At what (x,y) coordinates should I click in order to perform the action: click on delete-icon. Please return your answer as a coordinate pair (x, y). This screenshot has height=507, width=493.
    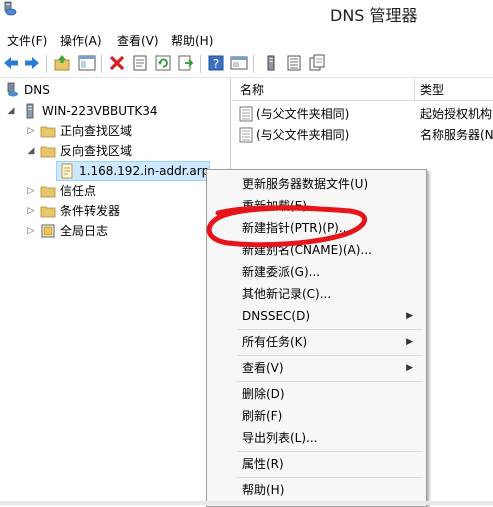
    Looking at the image, I should click on (117, 63).